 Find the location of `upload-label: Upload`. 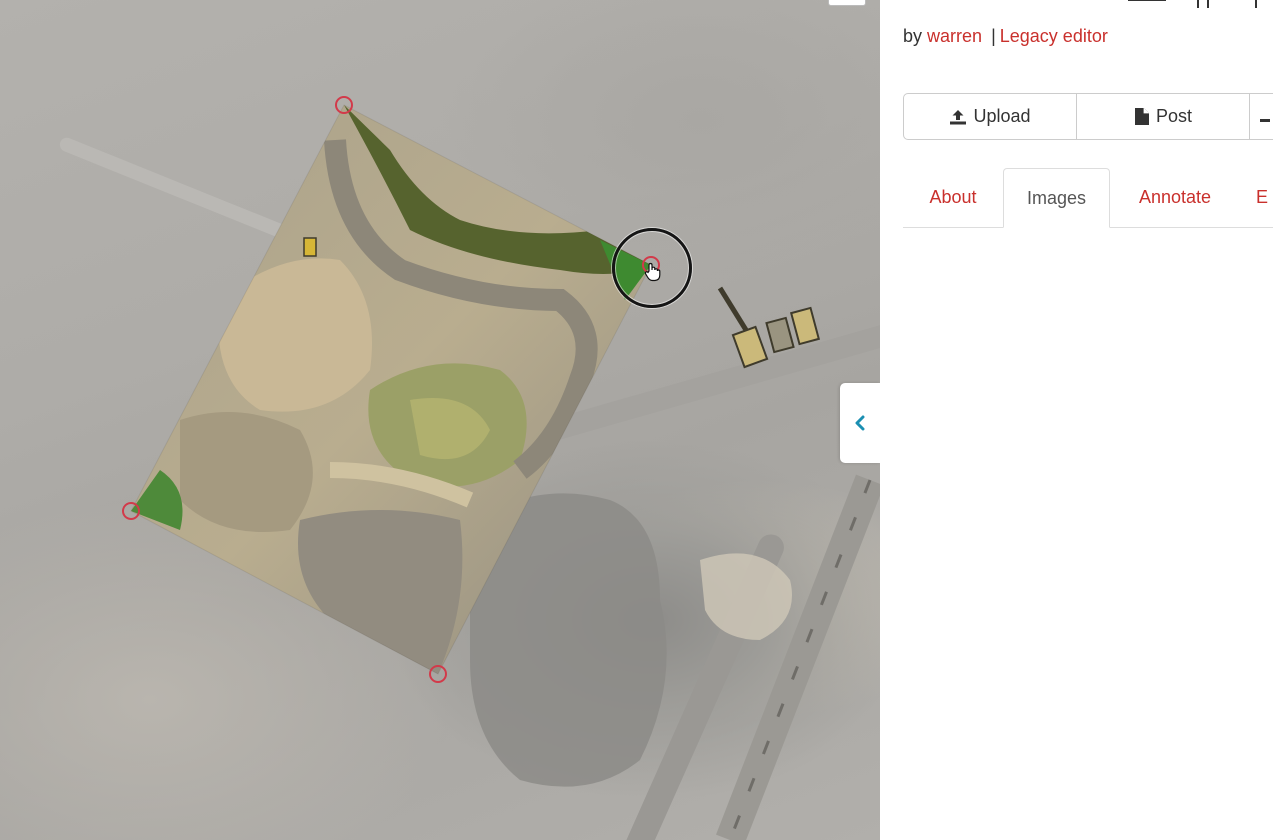

upload-label: Upload is located at coordinates (1002, 116).